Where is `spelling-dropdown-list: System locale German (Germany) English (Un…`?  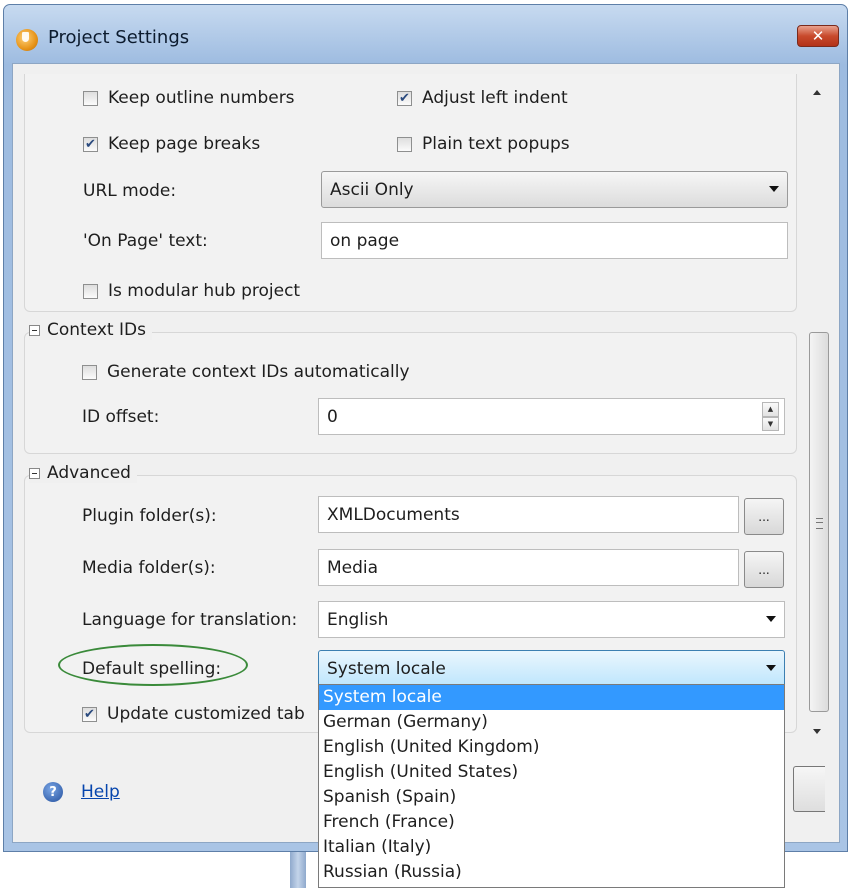
spelling-dropdown-list: System locale German (Germany) English (Un… is located at coordinates (551, 786).